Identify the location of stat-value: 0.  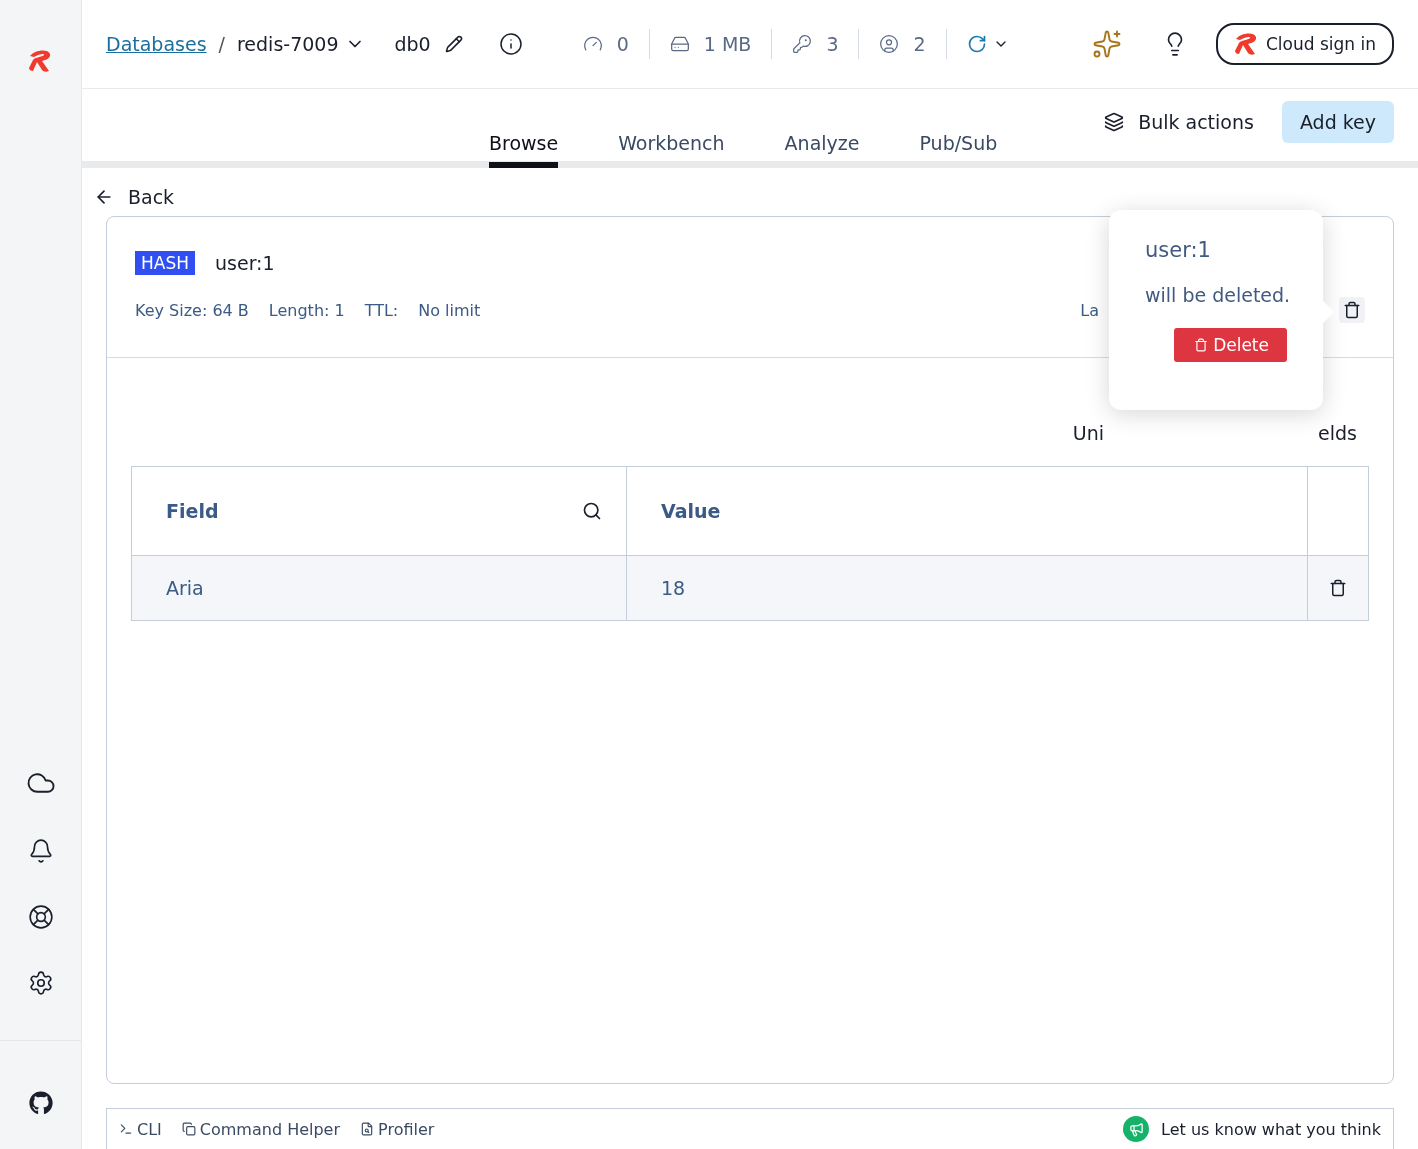
(622, 44).